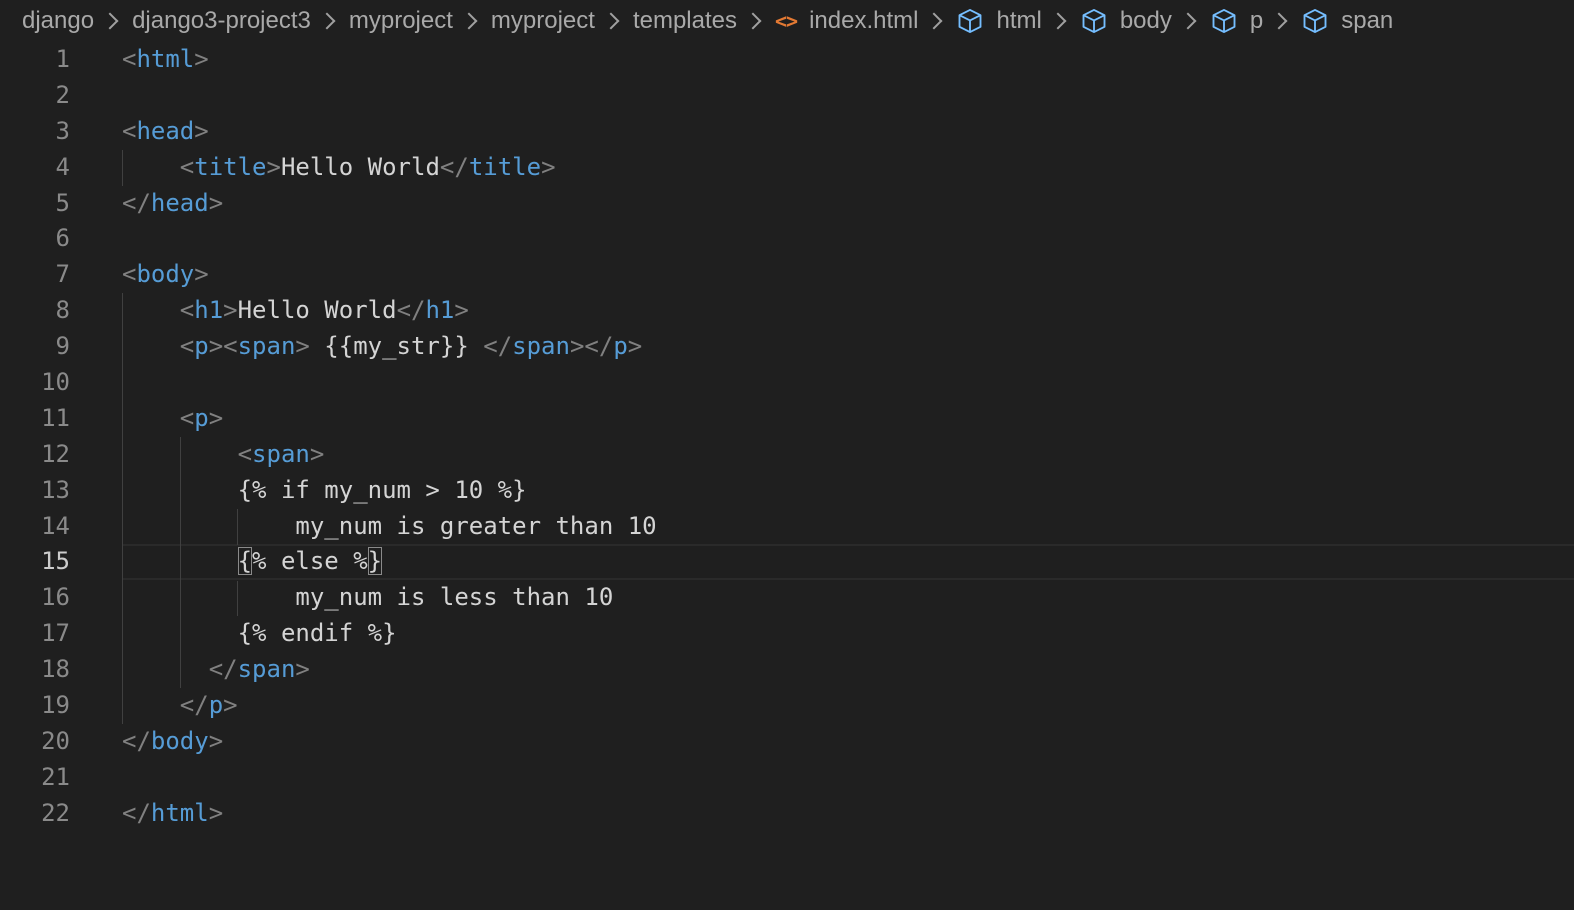 The image size is (1574, 910). What do you see at coordinates (389, 525) in the screenshot?
I see `line-text: my_num is greater than 10` at bounding box center [389, 525].